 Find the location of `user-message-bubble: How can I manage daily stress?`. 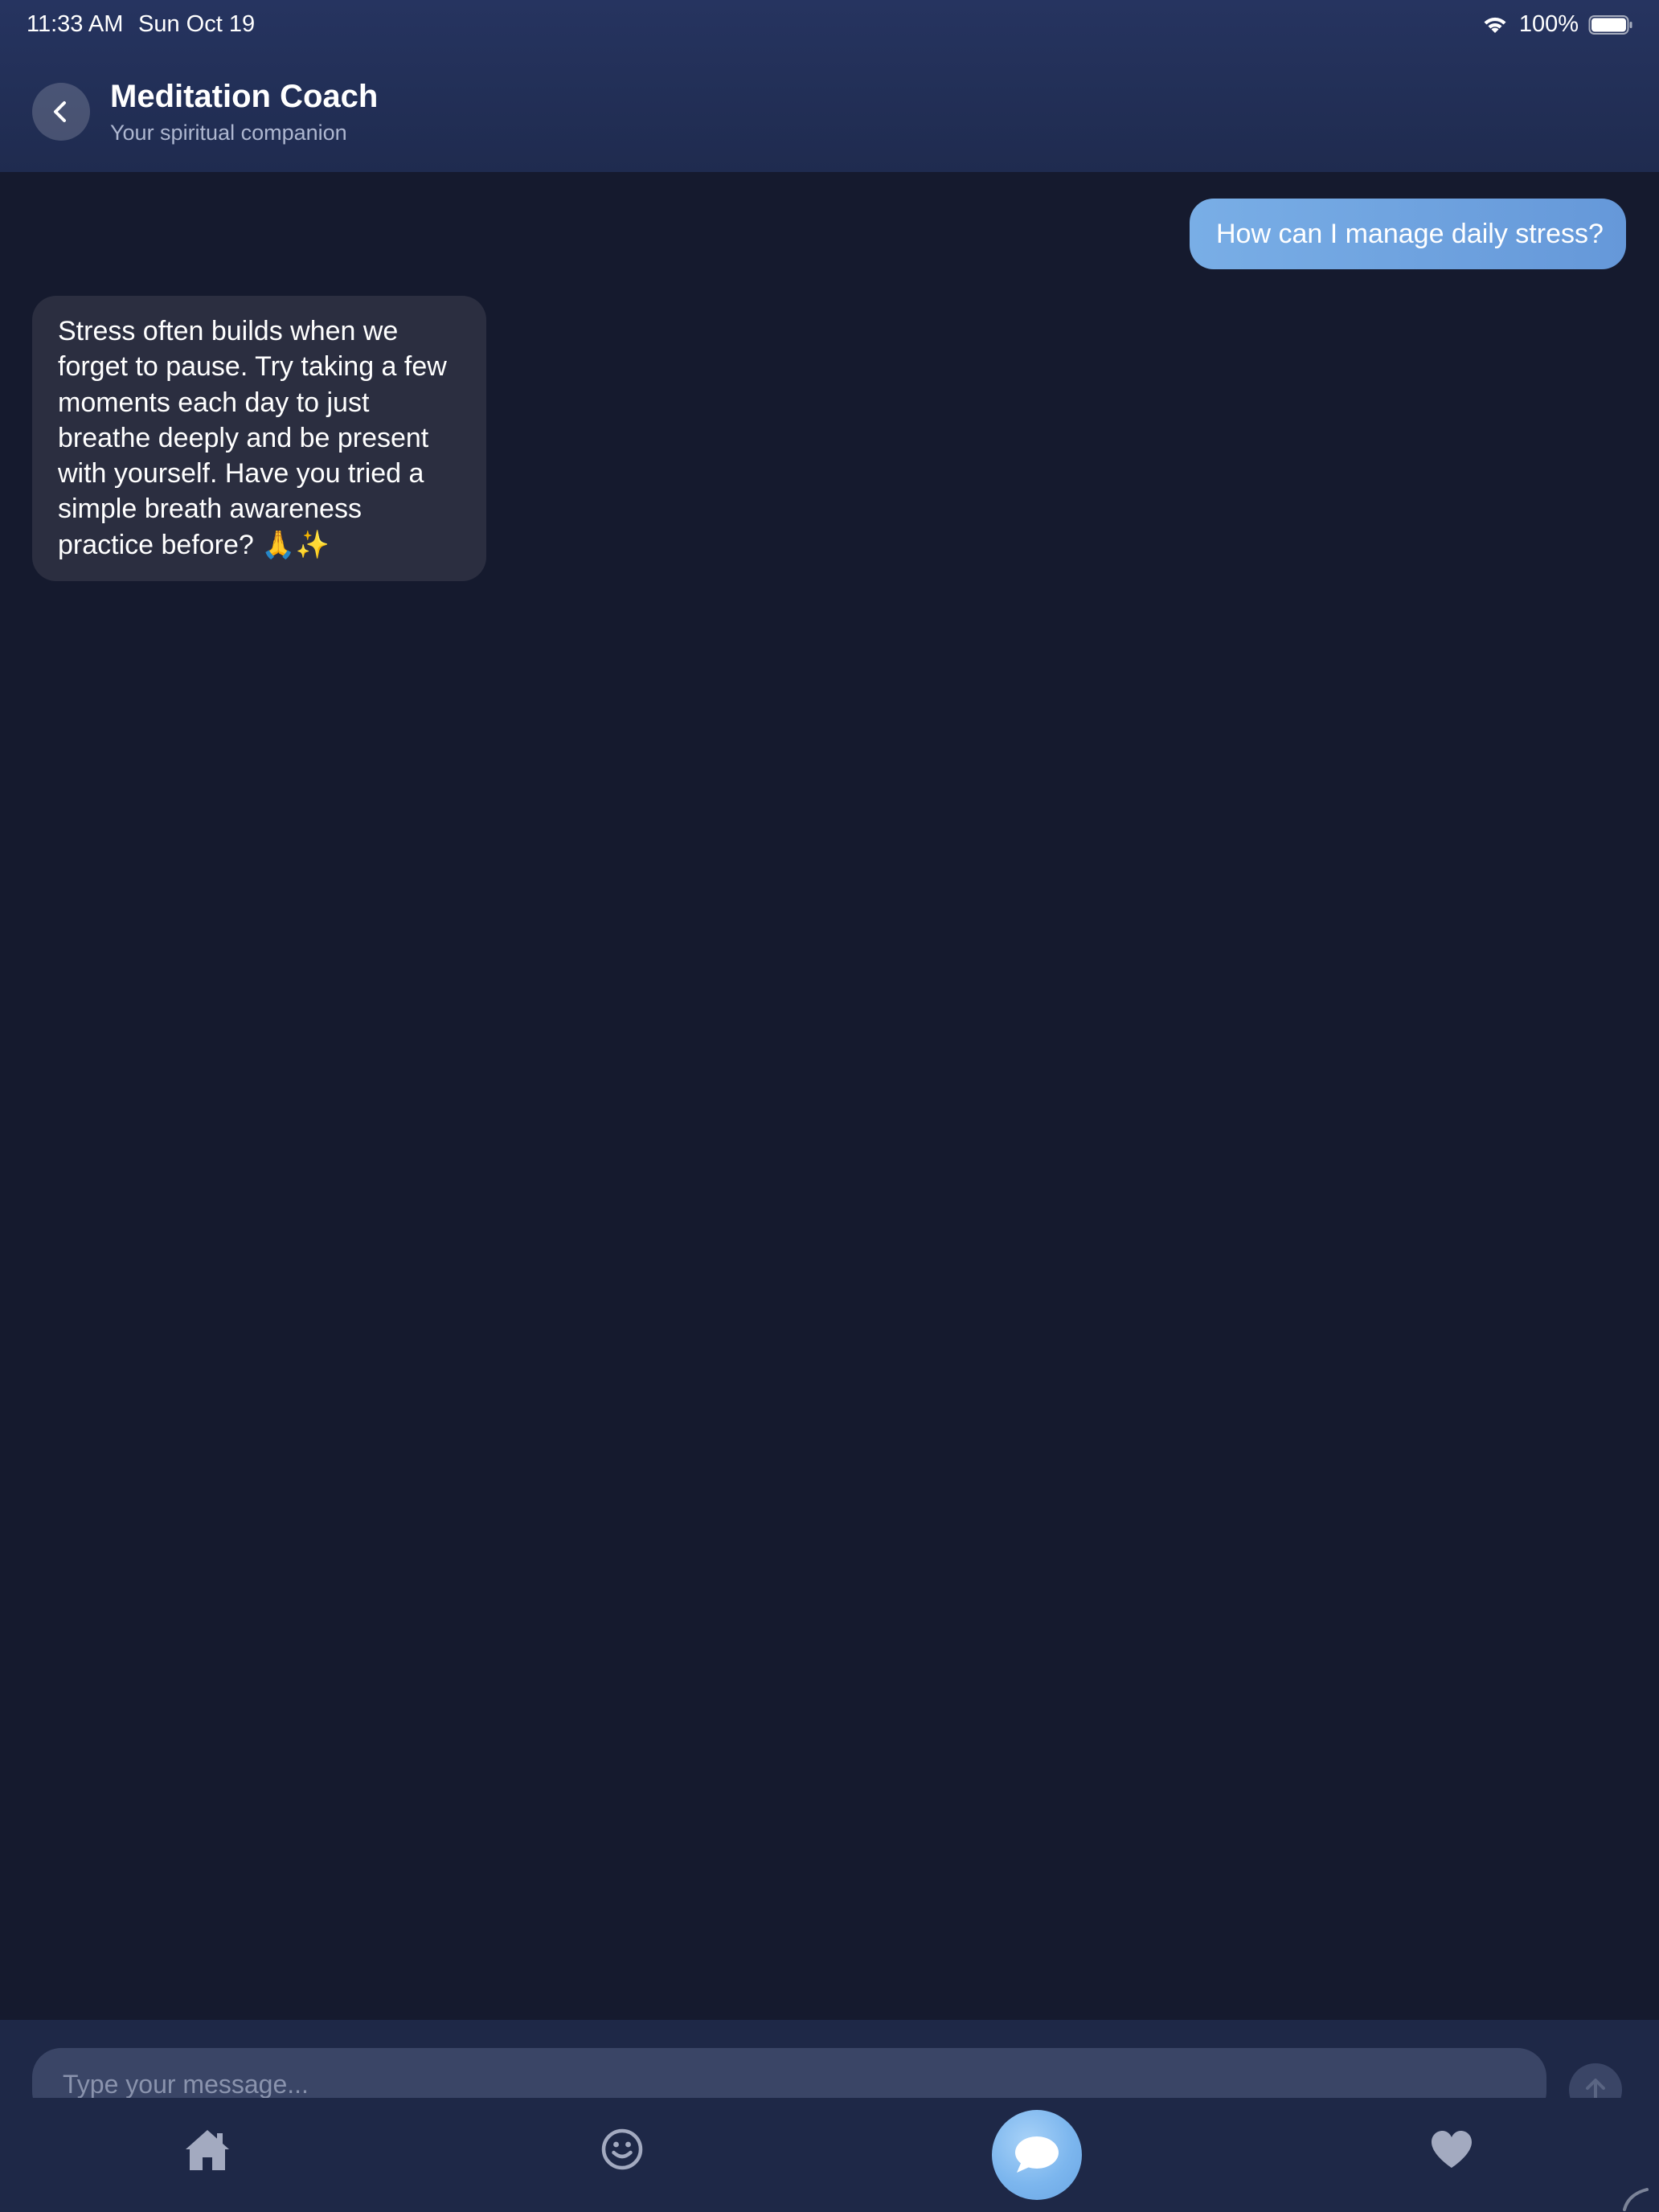

user-message-bubble: How can I manage daily stress? is located at coordinates (1408, 234).